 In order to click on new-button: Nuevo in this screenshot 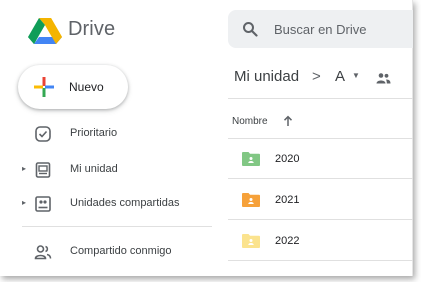, I will do `click(73, 87)`.